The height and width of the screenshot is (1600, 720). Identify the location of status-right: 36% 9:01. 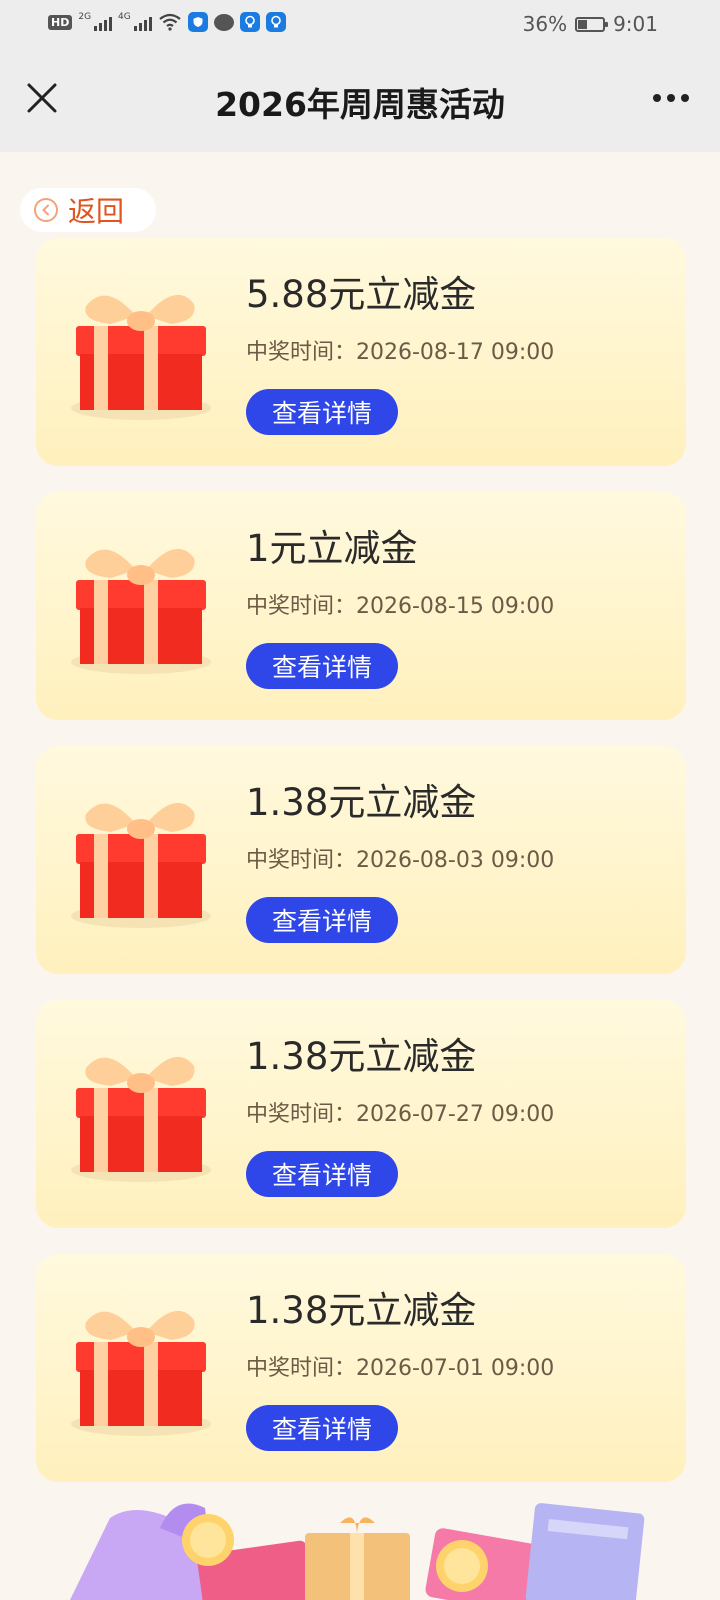
(590, 24).